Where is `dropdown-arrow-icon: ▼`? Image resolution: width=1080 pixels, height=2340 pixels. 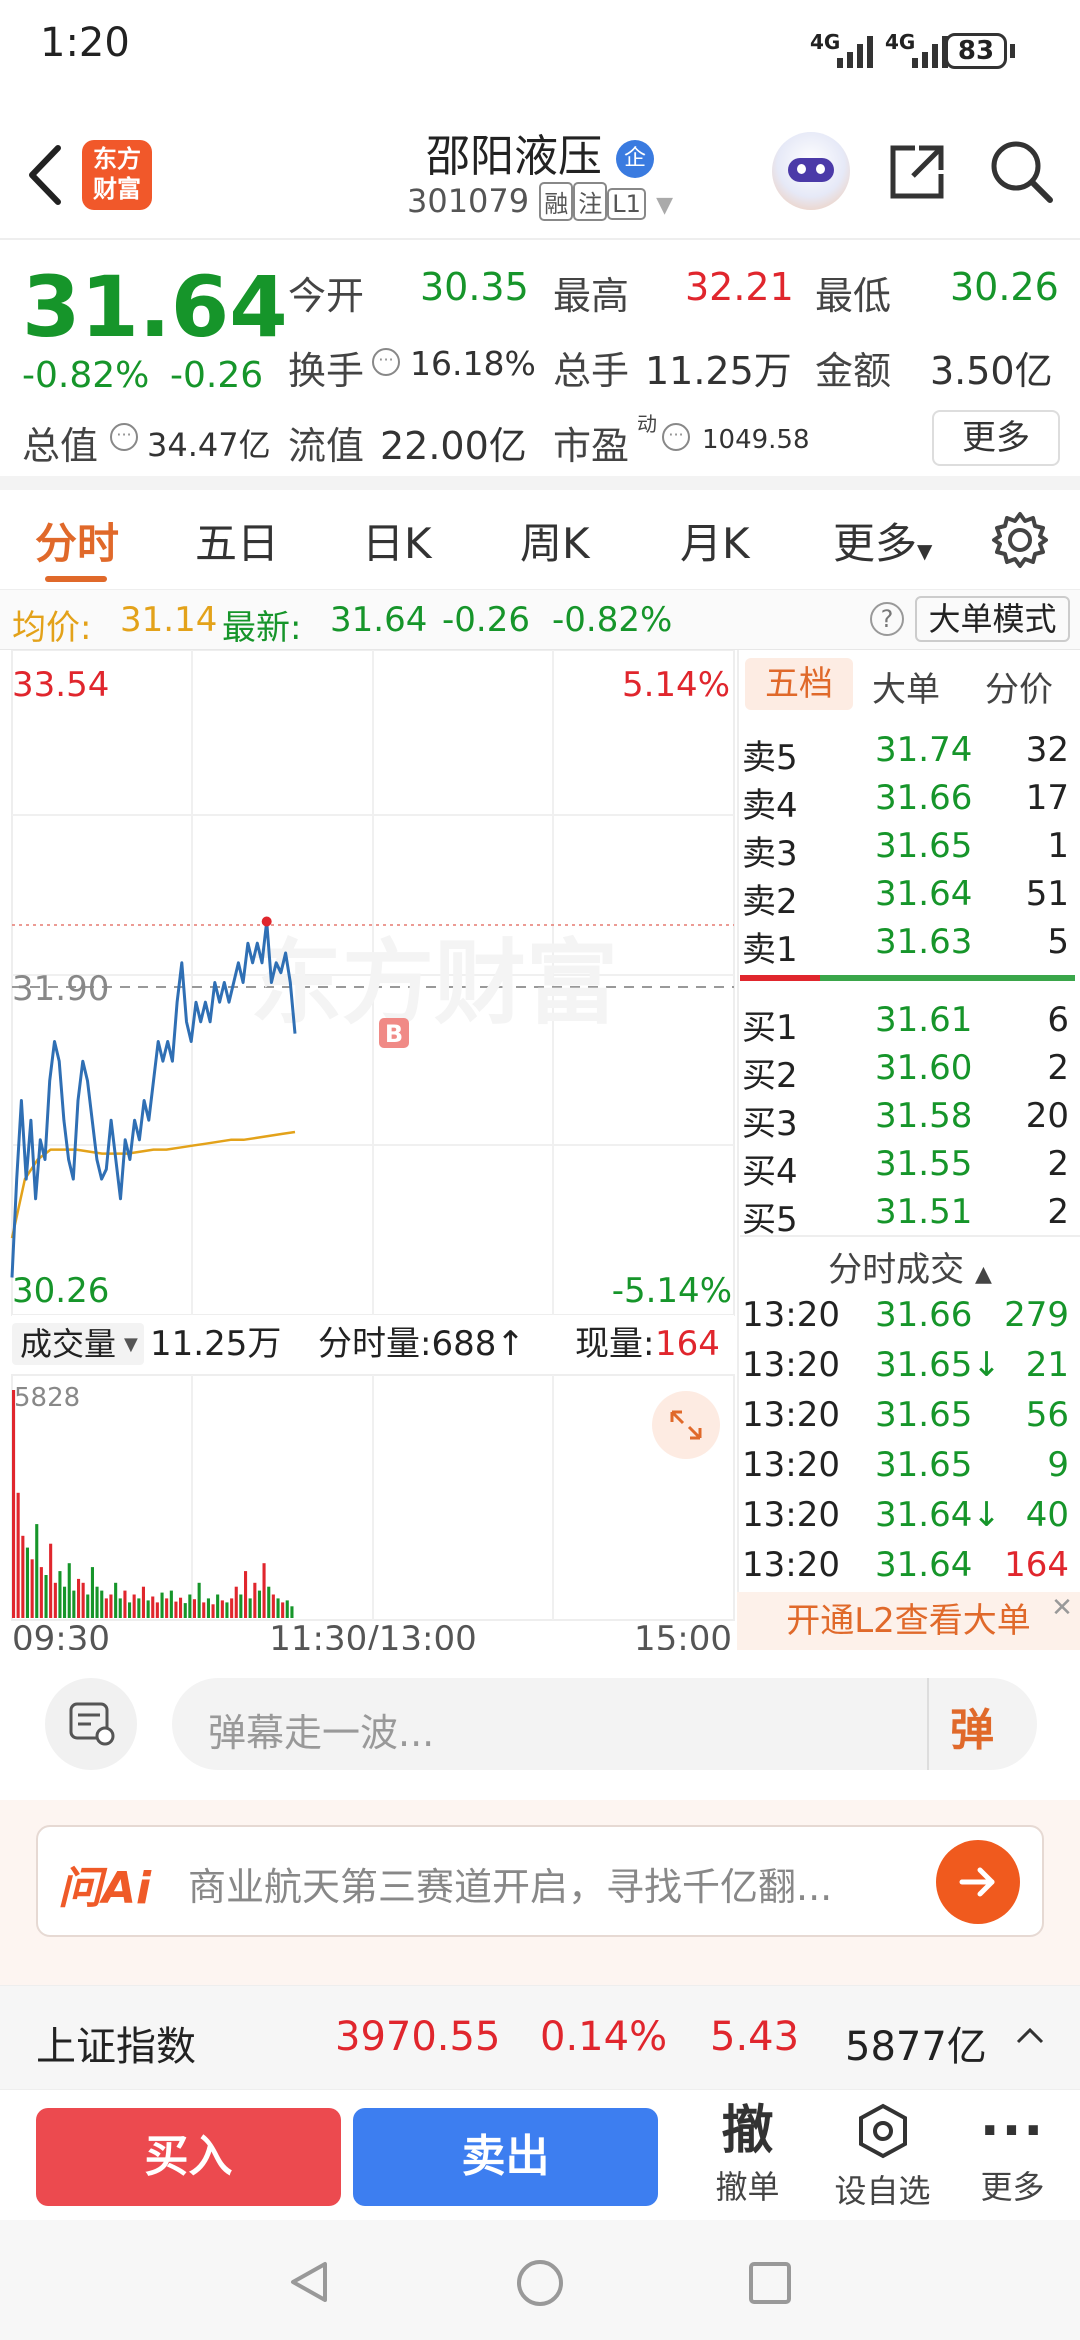 dropdown-arrow-icon: ▼ is located at coordinates (664, 205).